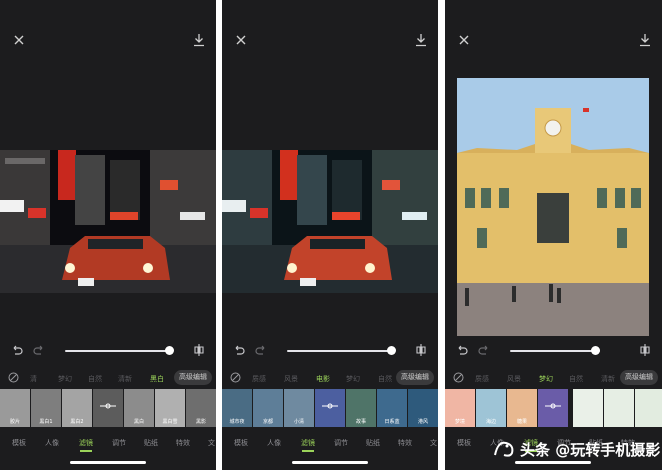  I want to click on filter-thumb: 海边, so click(491, 408).